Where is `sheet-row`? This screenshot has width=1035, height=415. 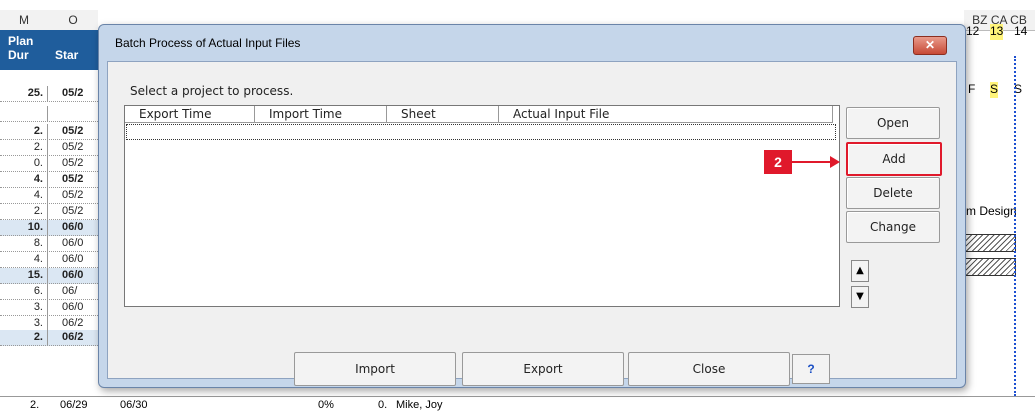 sheet-row is located at coordinates (49, 114).